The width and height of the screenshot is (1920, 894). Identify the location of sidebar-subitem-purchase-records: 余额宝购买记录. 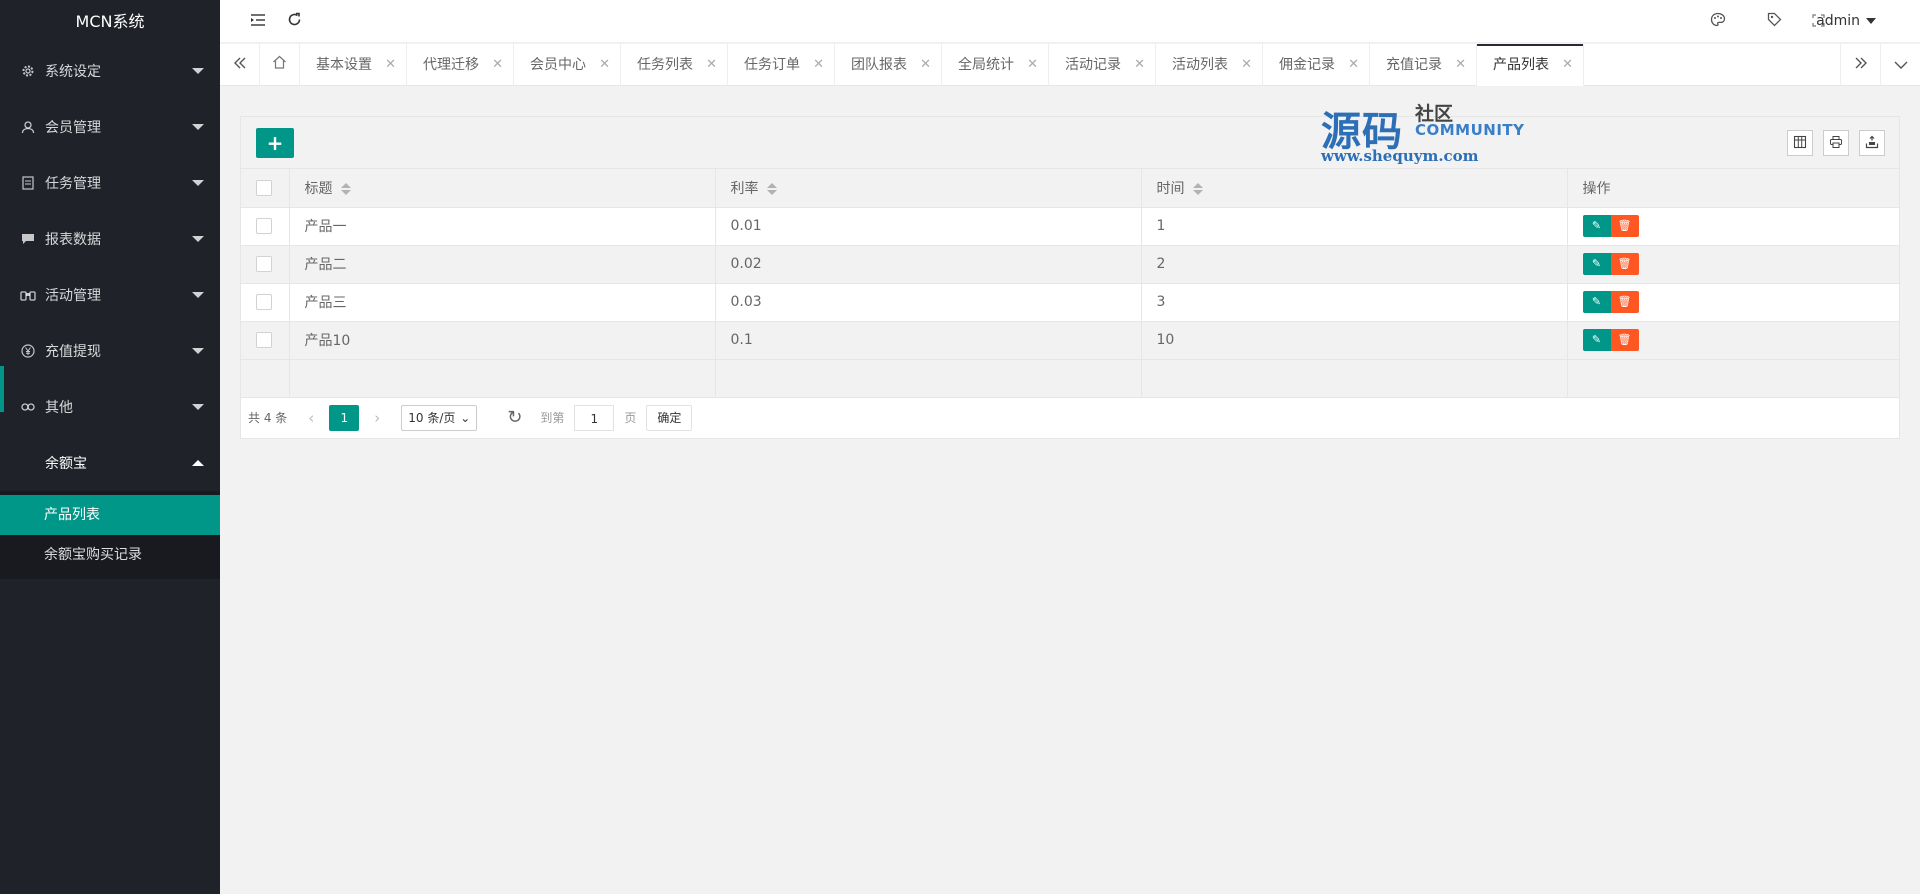
(110, 555).